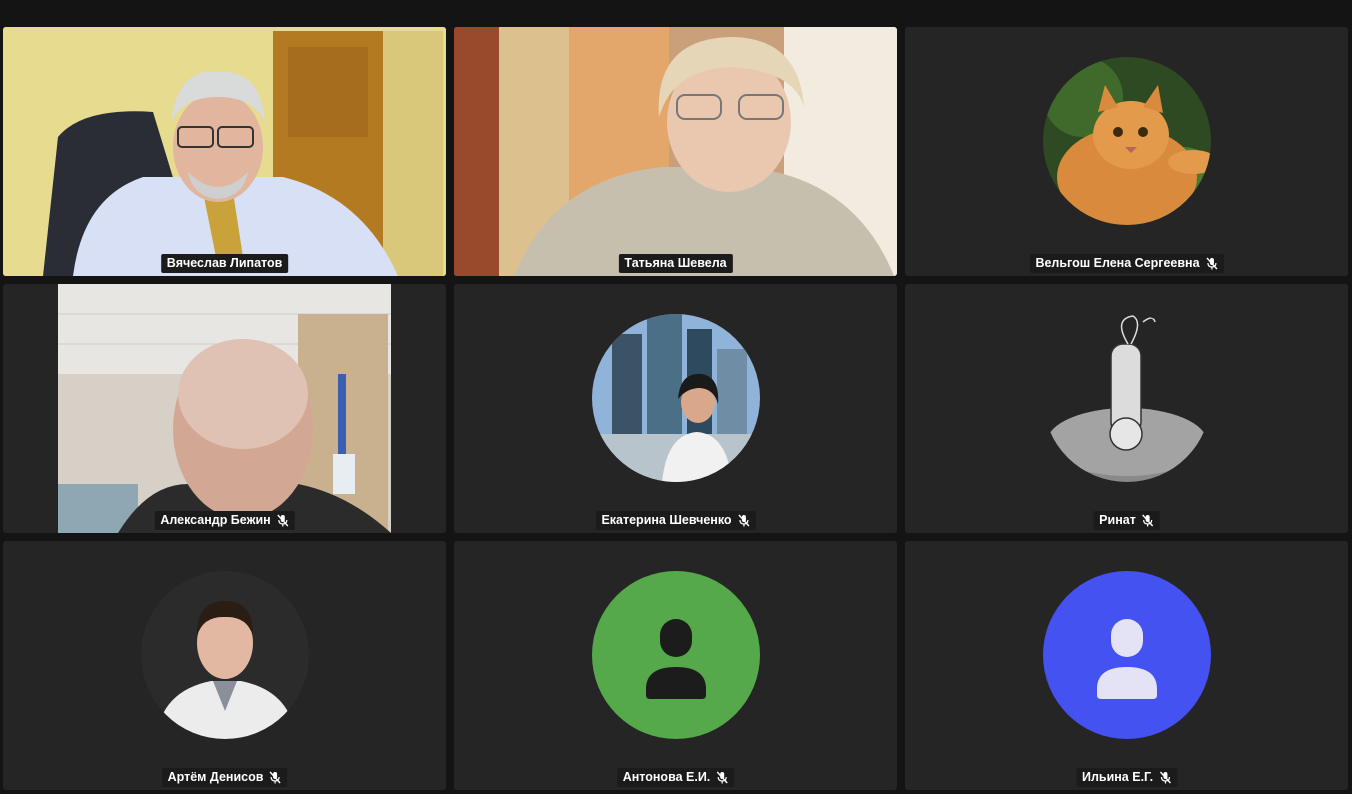 This screenshot has height=794, width=1352. I want to click on participant-tile-6: Ринат, so click(1126, 408).